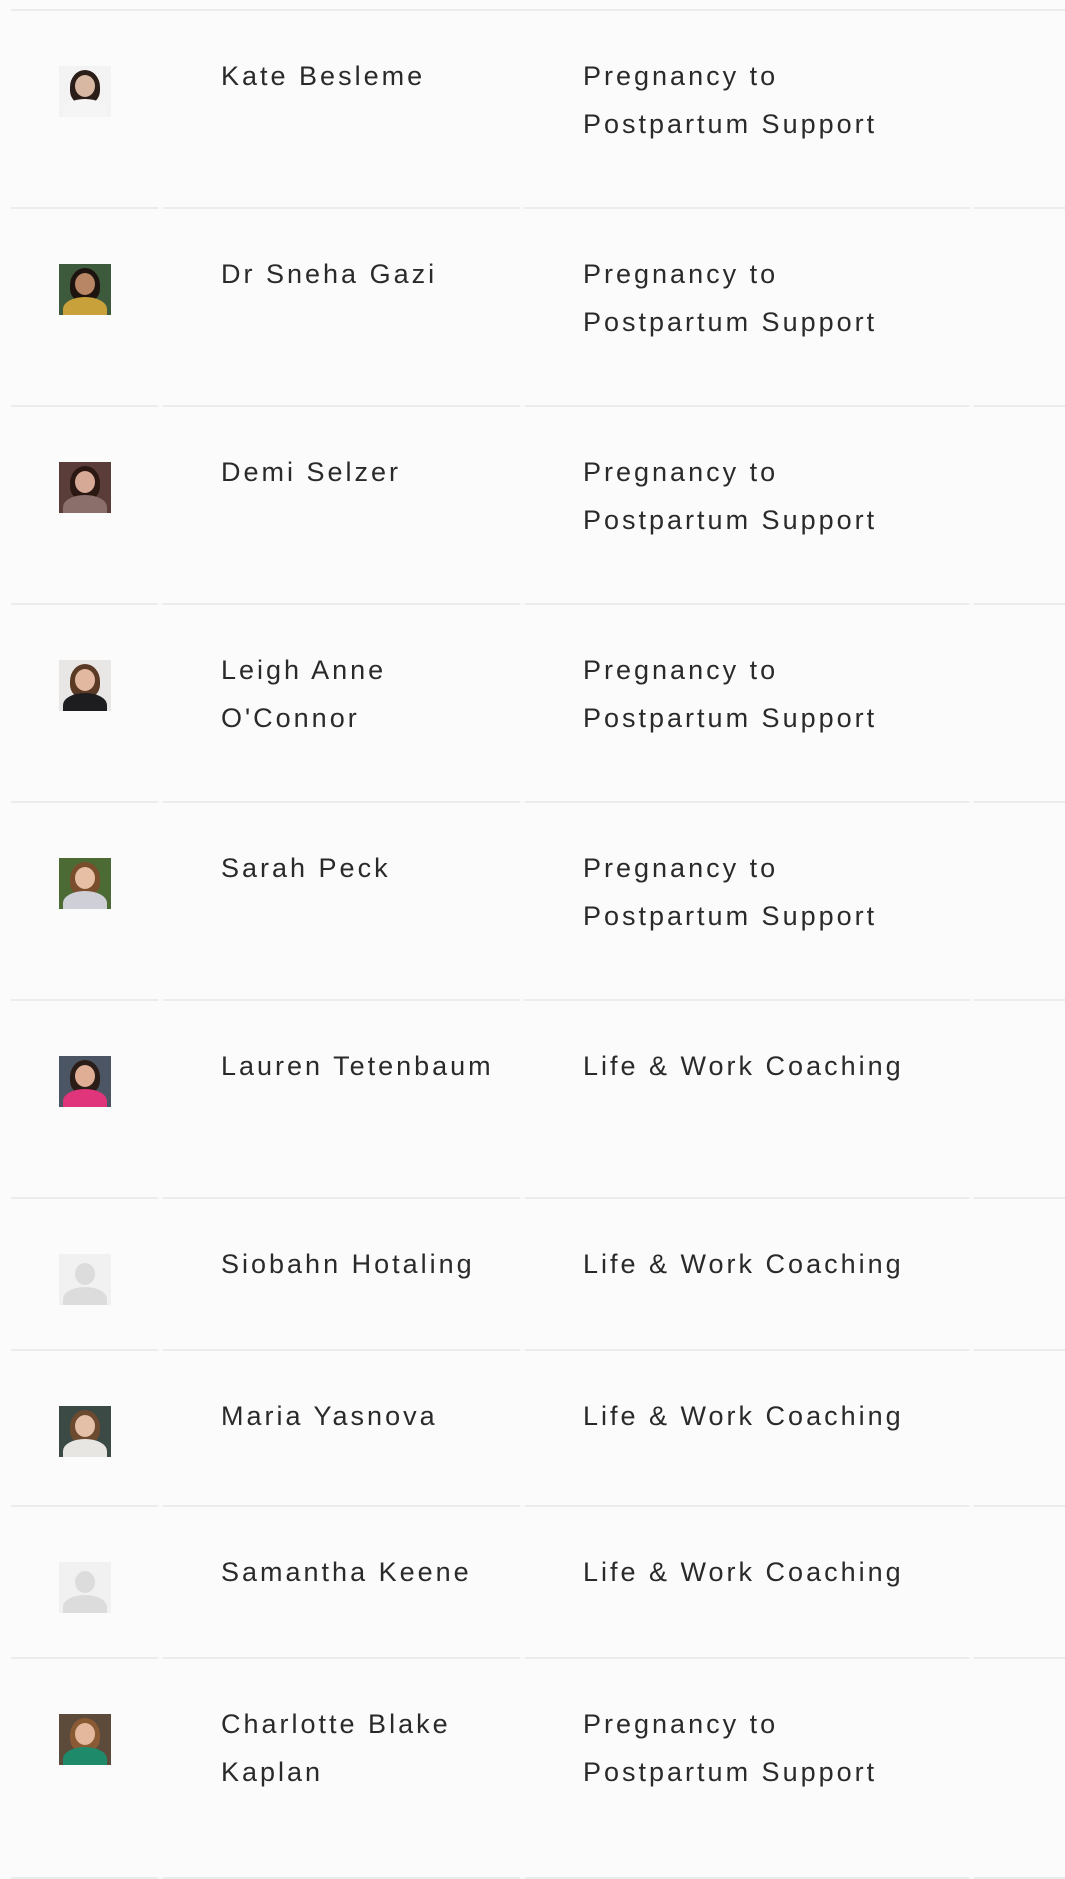 The image size is (1065, 1879). What do you see at coordinates (344, 902) in the screenshot?
I see `name-cell: Sarah Peck` at bounding box center [344, 902].